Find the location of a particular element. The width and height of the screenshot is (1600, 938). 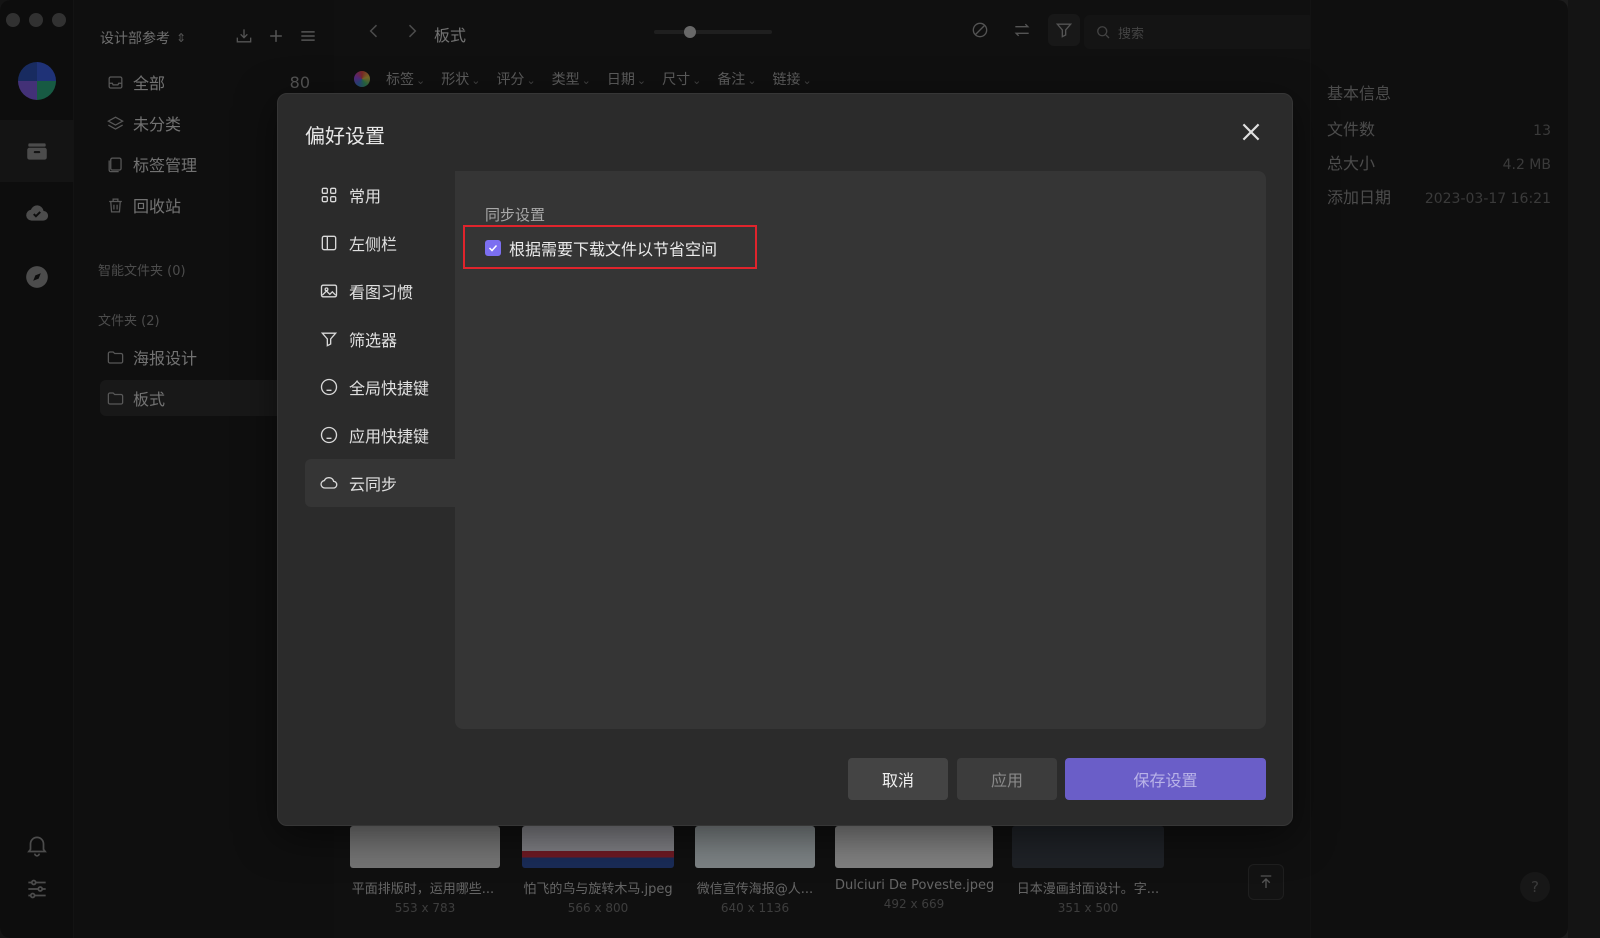

save-settings-button: 保存设置 is located at coordinates (1165, 779).